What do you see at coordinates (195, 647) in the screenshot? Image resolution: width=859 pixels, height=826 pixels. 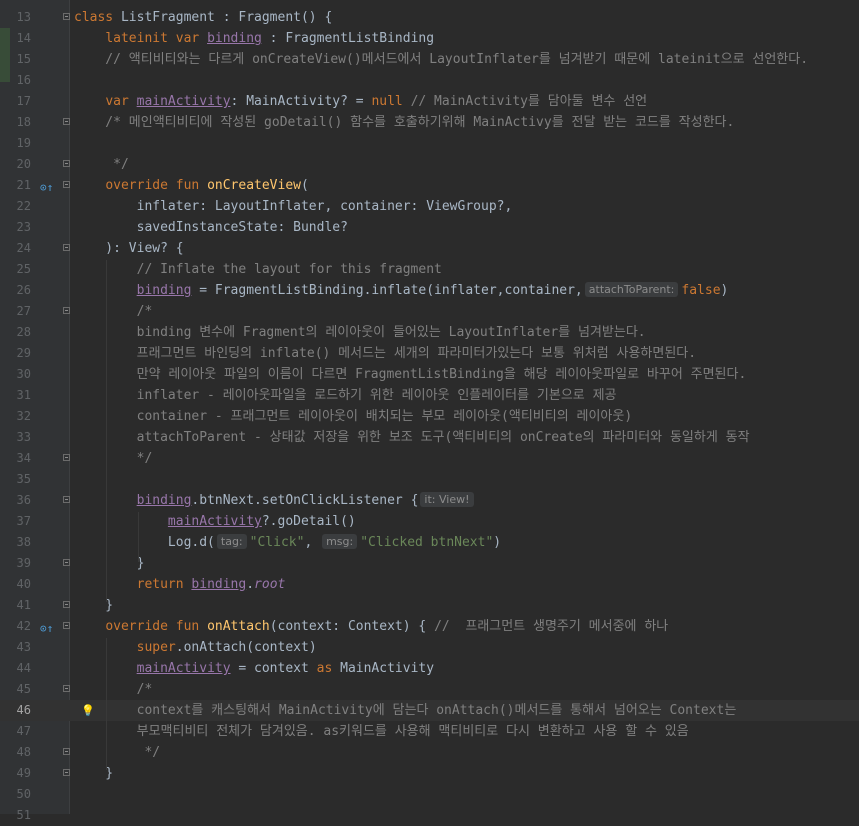 I see `code-text: super.onAttach(context)` at bounding box center [195, 647].